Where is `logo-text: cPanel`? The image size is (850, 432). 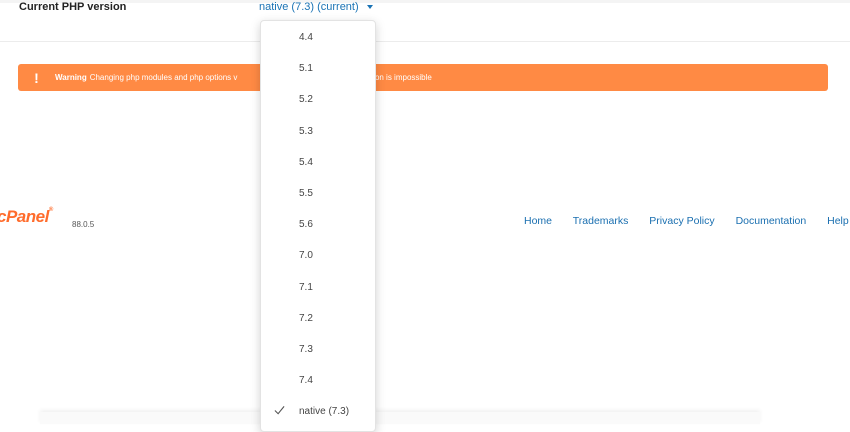 logo-text: cPanel is located at coordinates (24, 216).